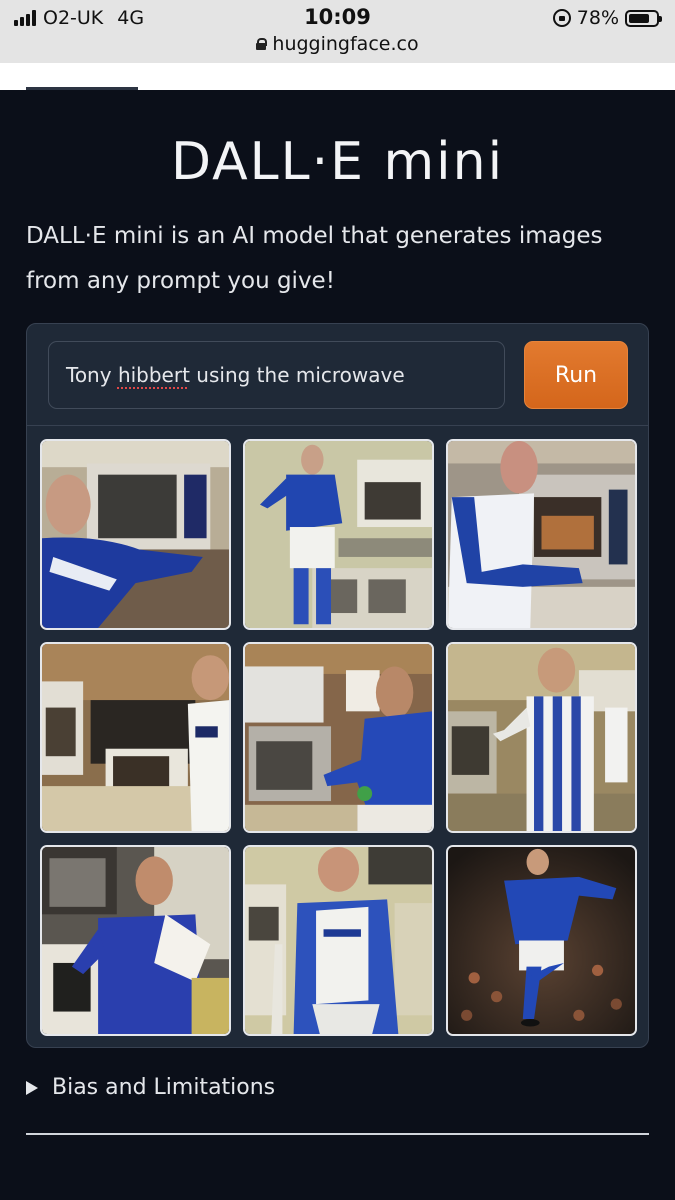 The image size is (675, 1200). I want to click on prompt-row: Tony hibbert using the microwave Run, so click(337, 375).